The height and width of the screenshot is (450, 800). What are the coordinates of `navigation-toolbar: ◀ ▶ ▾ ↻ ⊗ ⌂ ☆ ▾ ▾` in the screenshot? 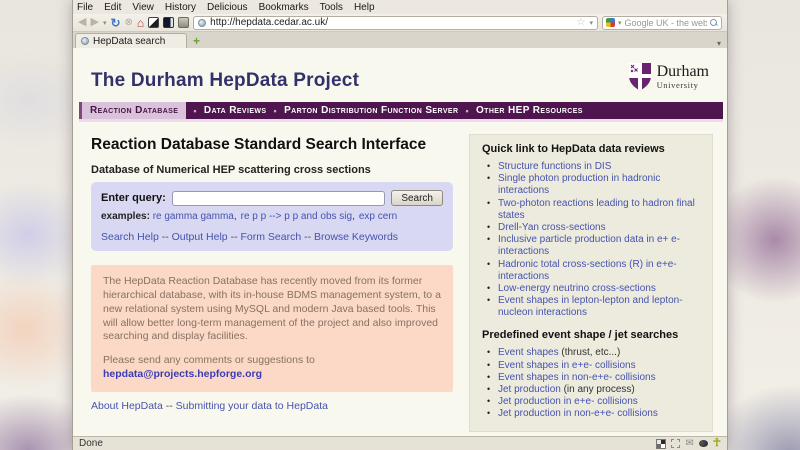 It's located at (400, 23).